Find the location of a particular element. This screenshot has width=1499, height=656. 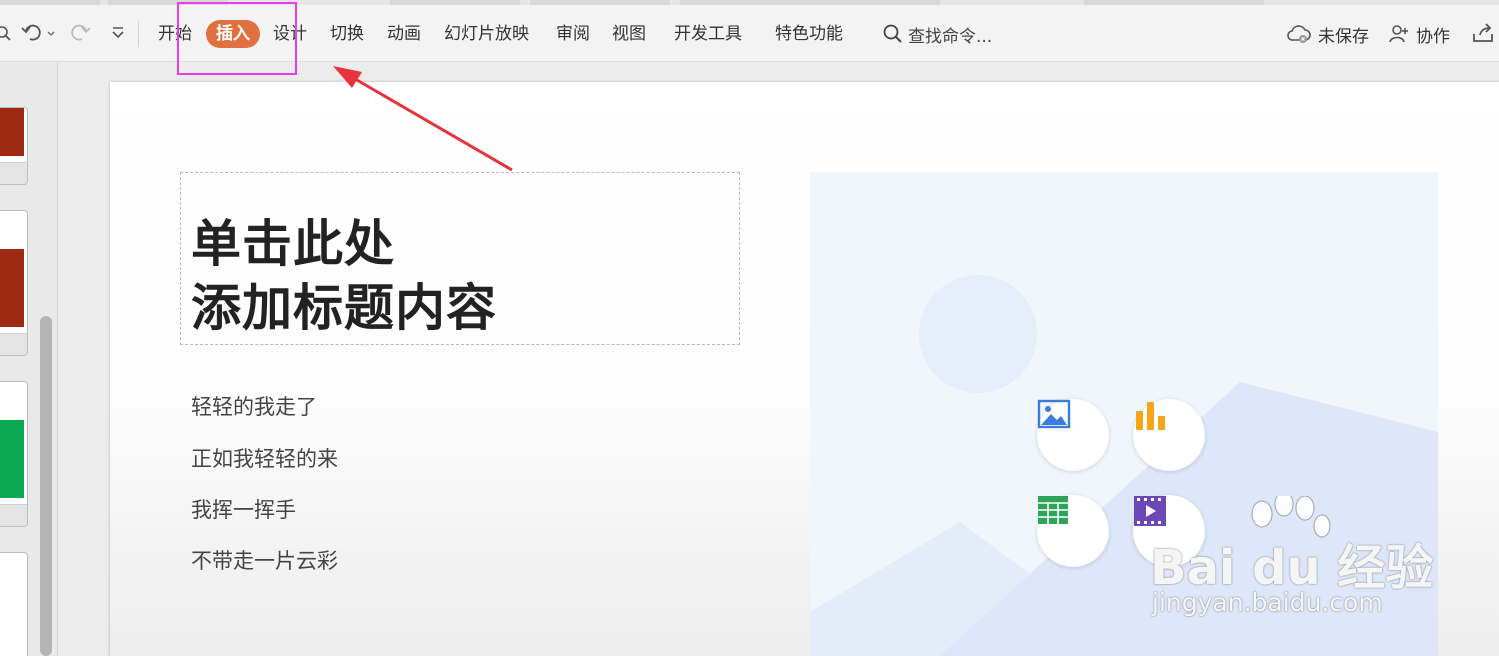

insert-chart-icon is located at coordinates (1169, 435).